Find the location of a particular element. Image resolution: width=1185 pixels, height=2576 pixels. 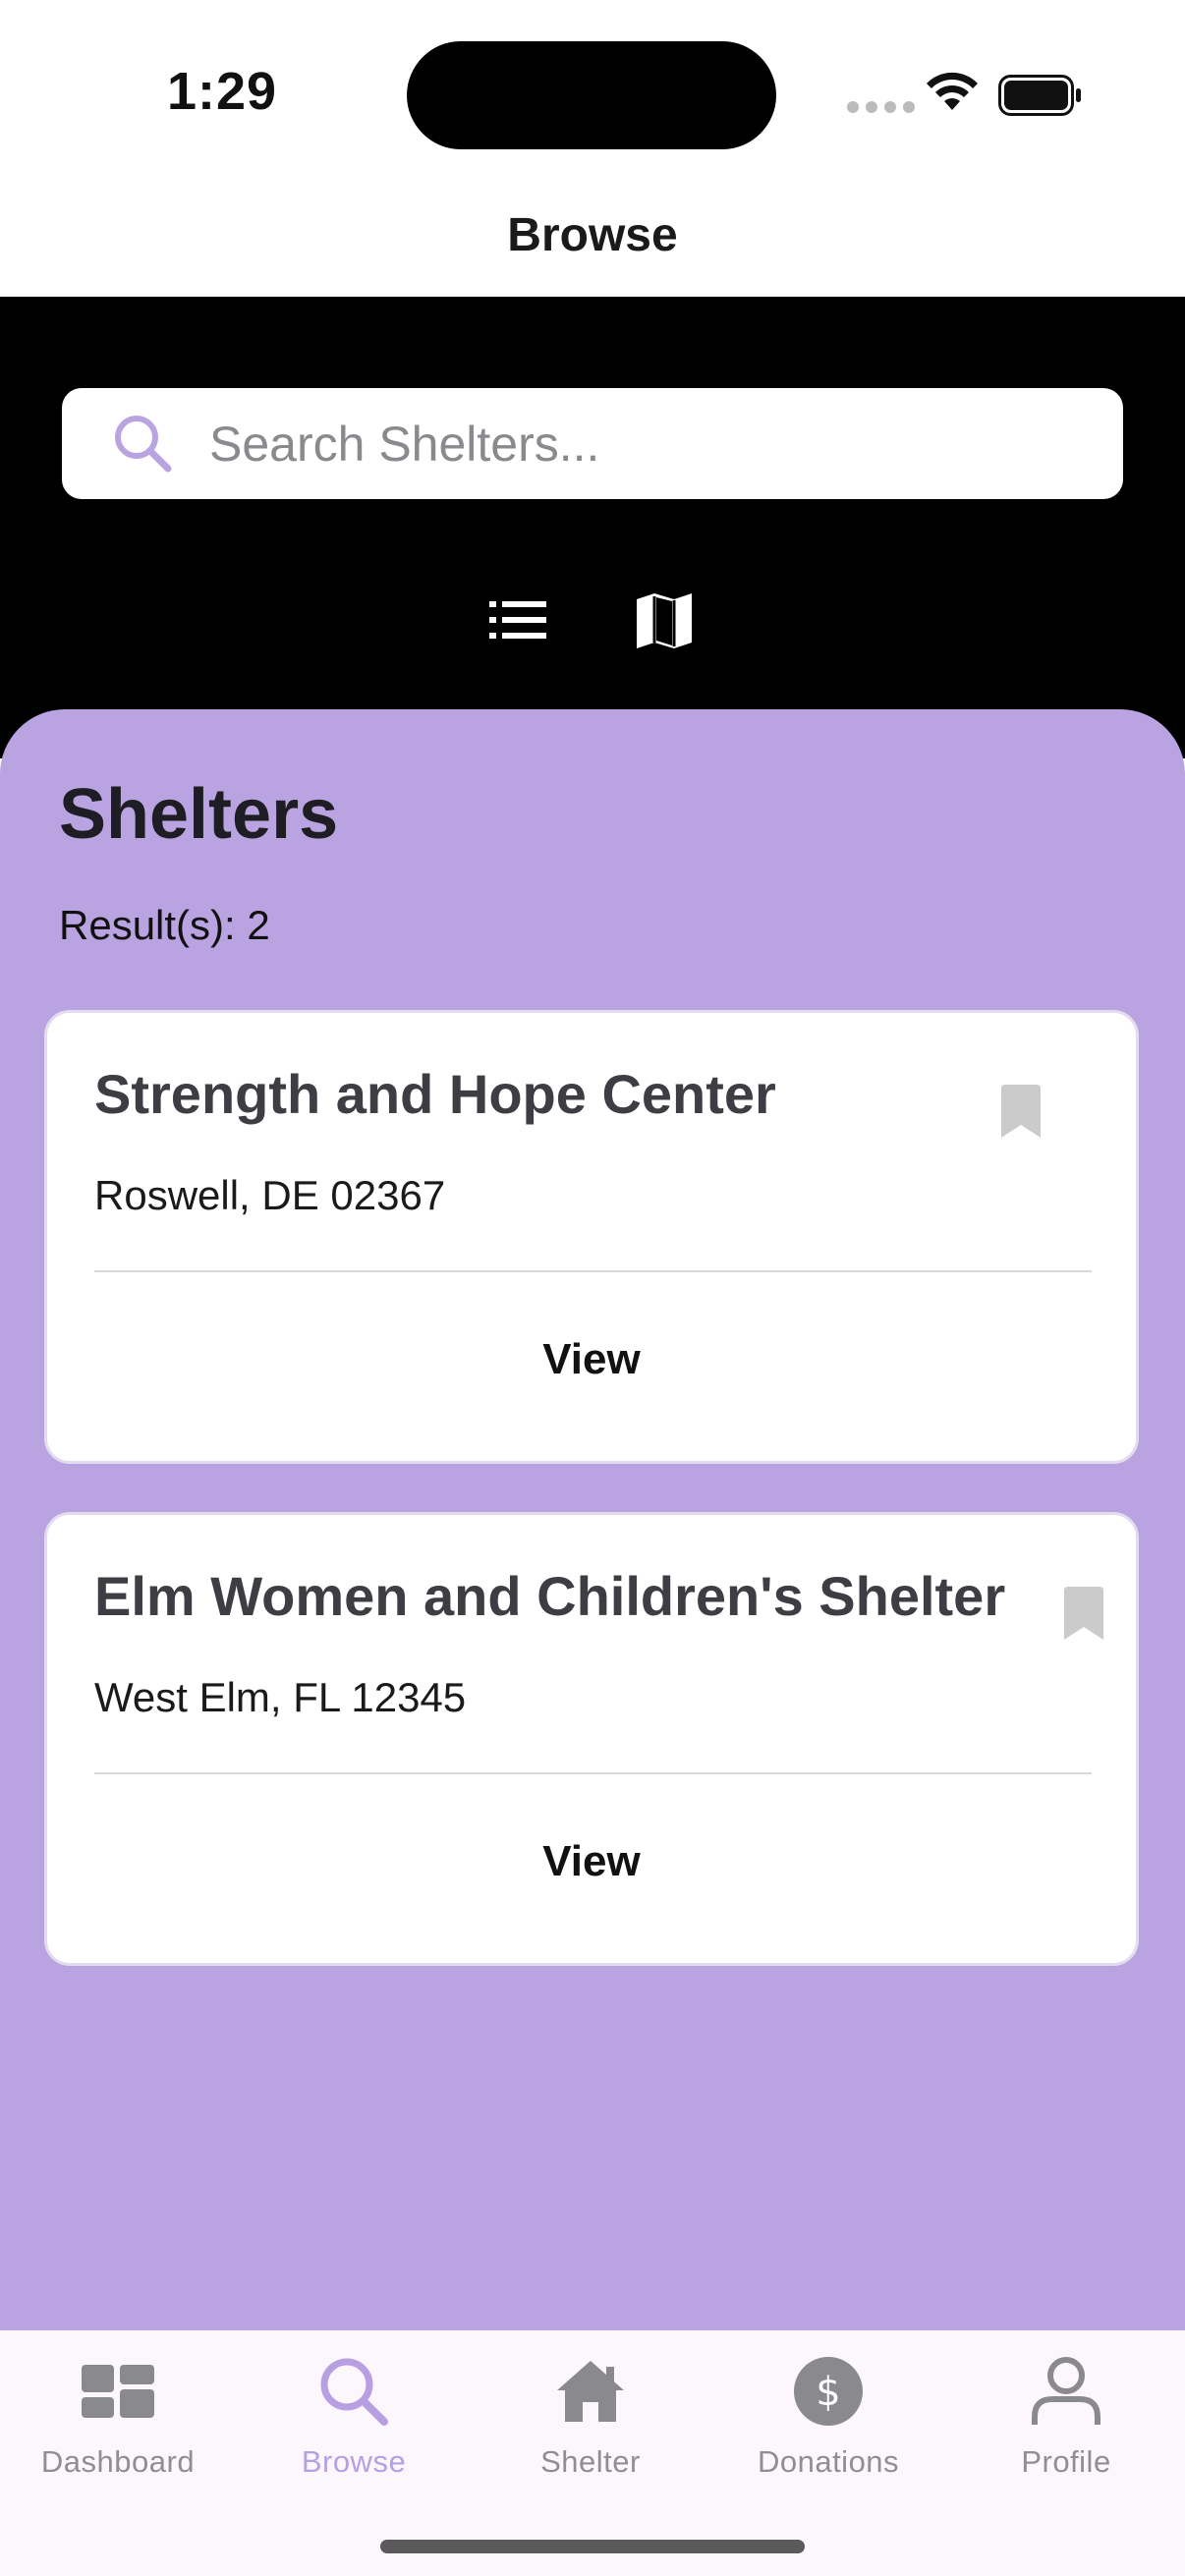

dashboard-icon is located at coordinates (118, 2391).